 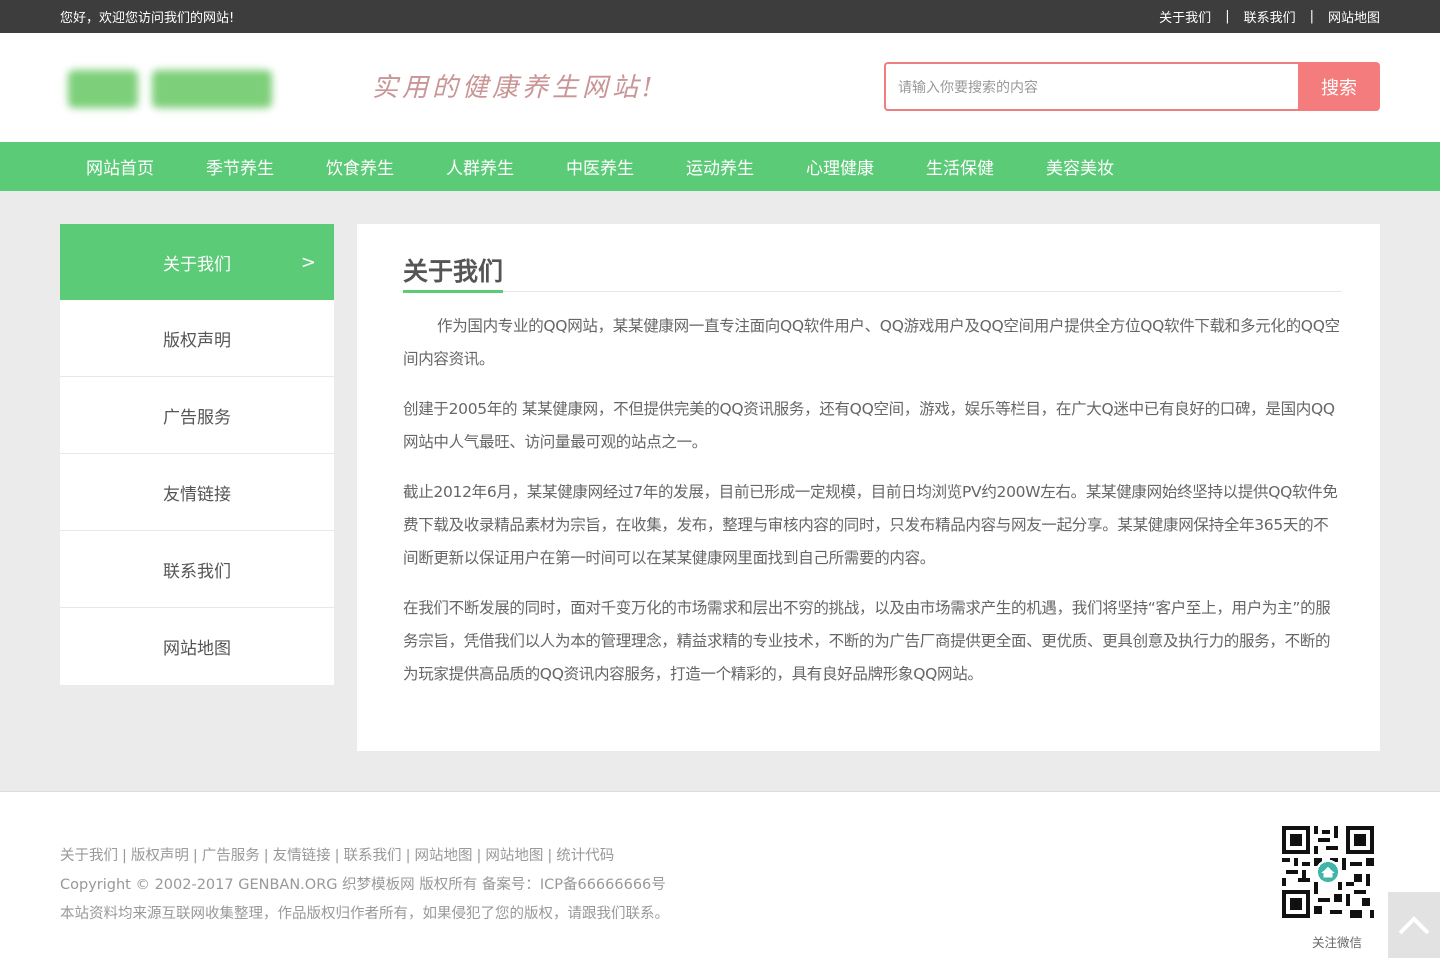 What do you see at coordinates (720, 87) in the screenshot?
I see `header: 实用的健康养生网站! 搜索` at bounding box center [720, 87].